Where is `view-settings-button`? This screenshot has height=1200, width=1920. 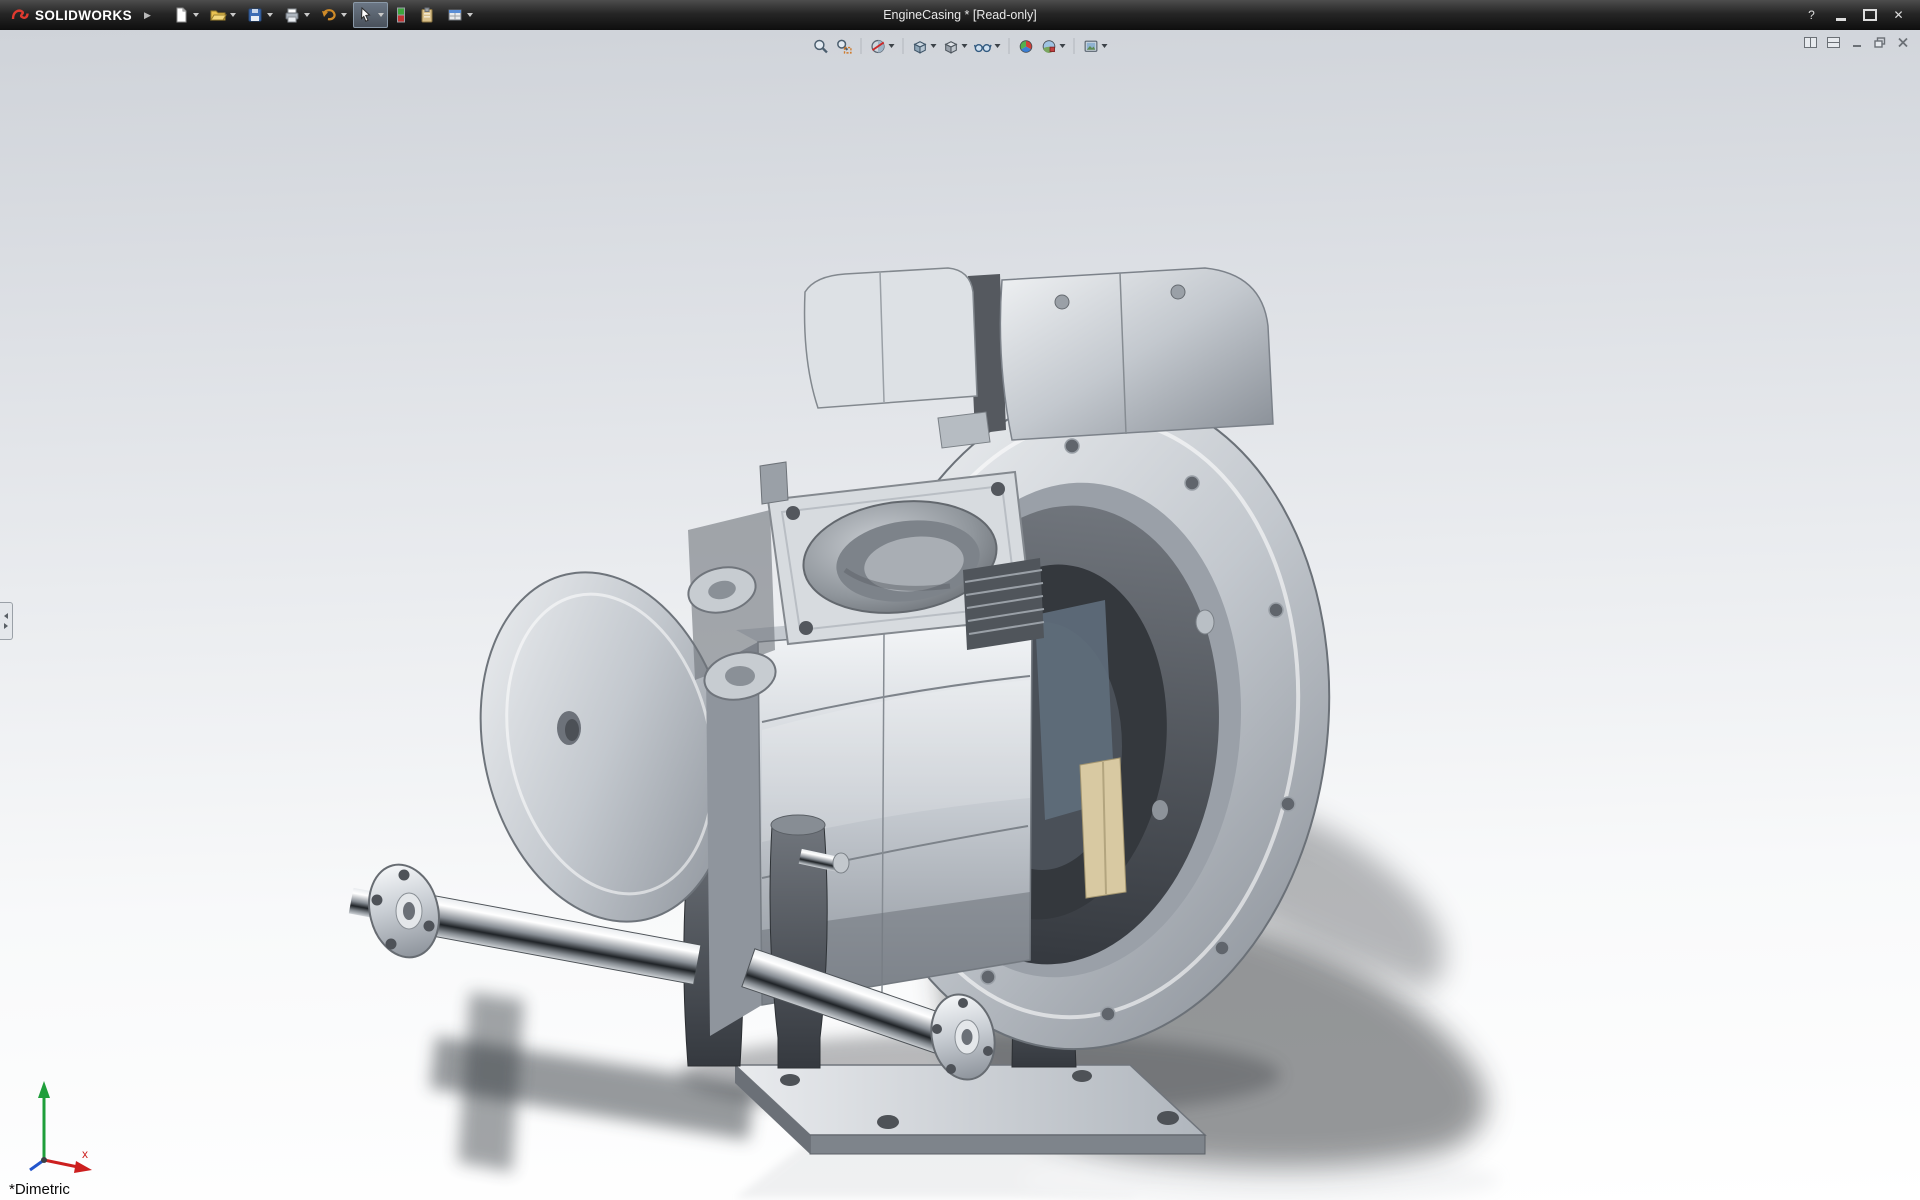
view-settings-button is located at coordinates (1095, 46).